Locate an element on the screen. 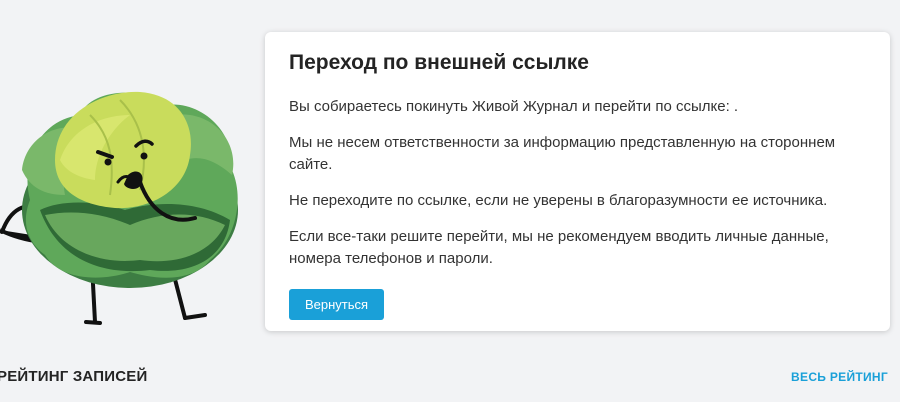 Image resolution: width=900 pixels, height=402 pixels. dialog-title: Переход по внешней ссылке is located at coordinates (439, 62).